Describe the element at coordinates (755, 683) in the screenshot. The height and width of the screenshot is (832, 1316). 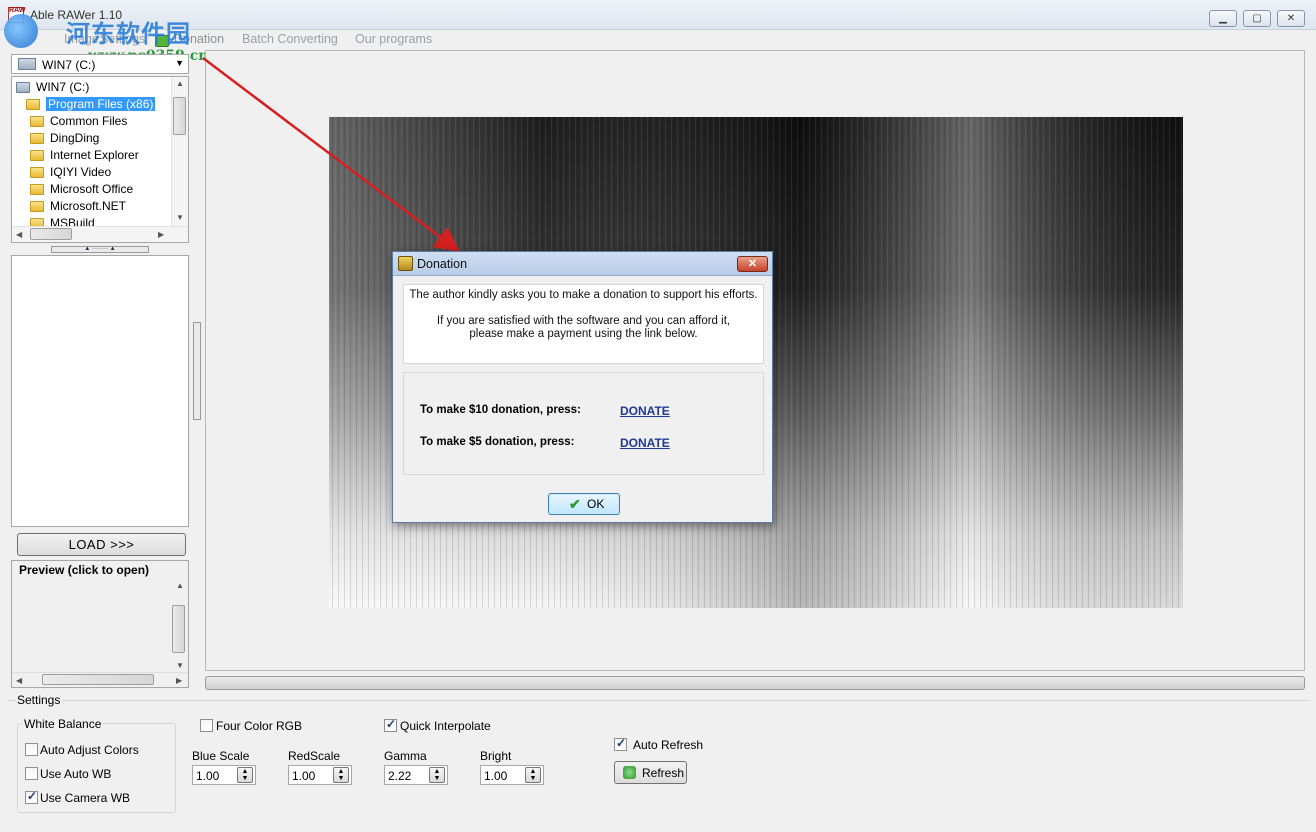
I see `image-horizontal-scrollbar` at that location.